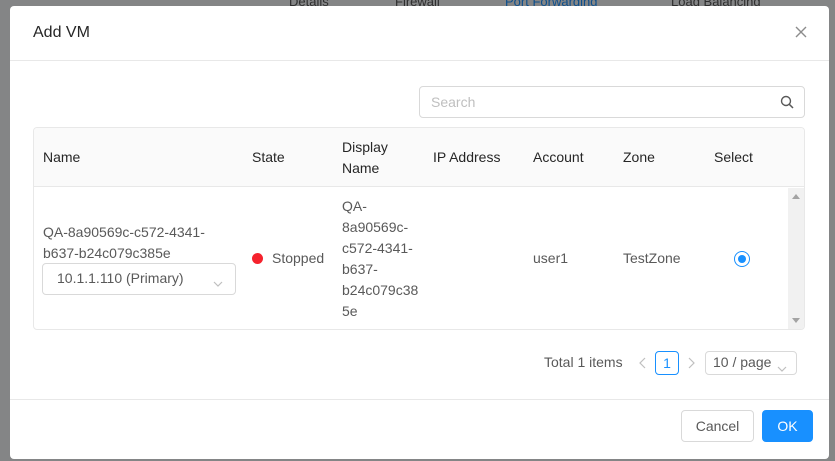 The height and width of the screenshot is (461, 835). I want to click on column-header-display-name-line: Display, so click(365, 147).